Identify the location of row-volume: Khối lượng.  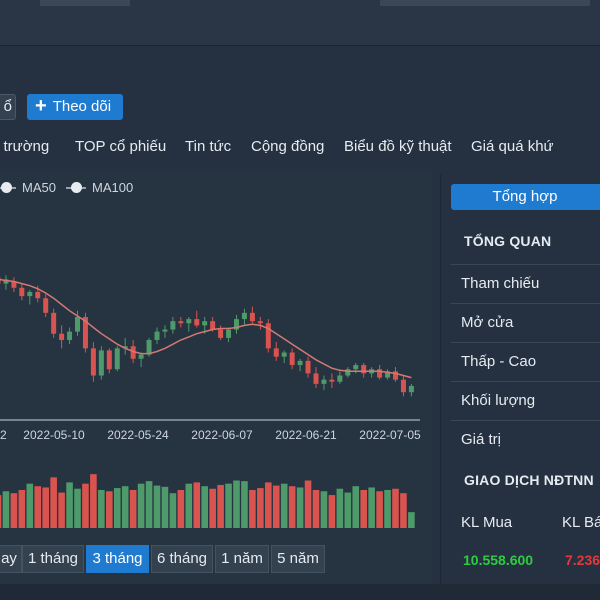
(525, 400).